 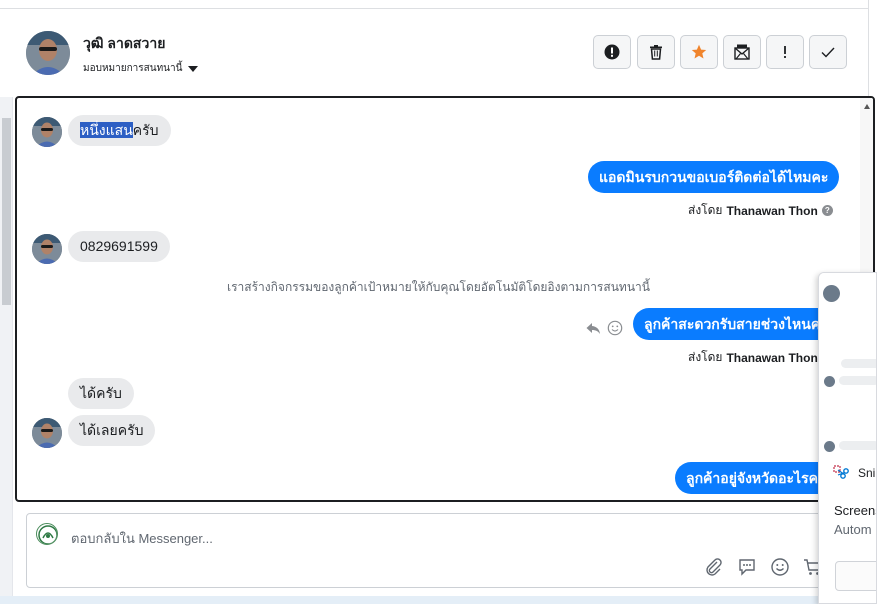 I want to click on right-divider, so click(x=868, y=48).